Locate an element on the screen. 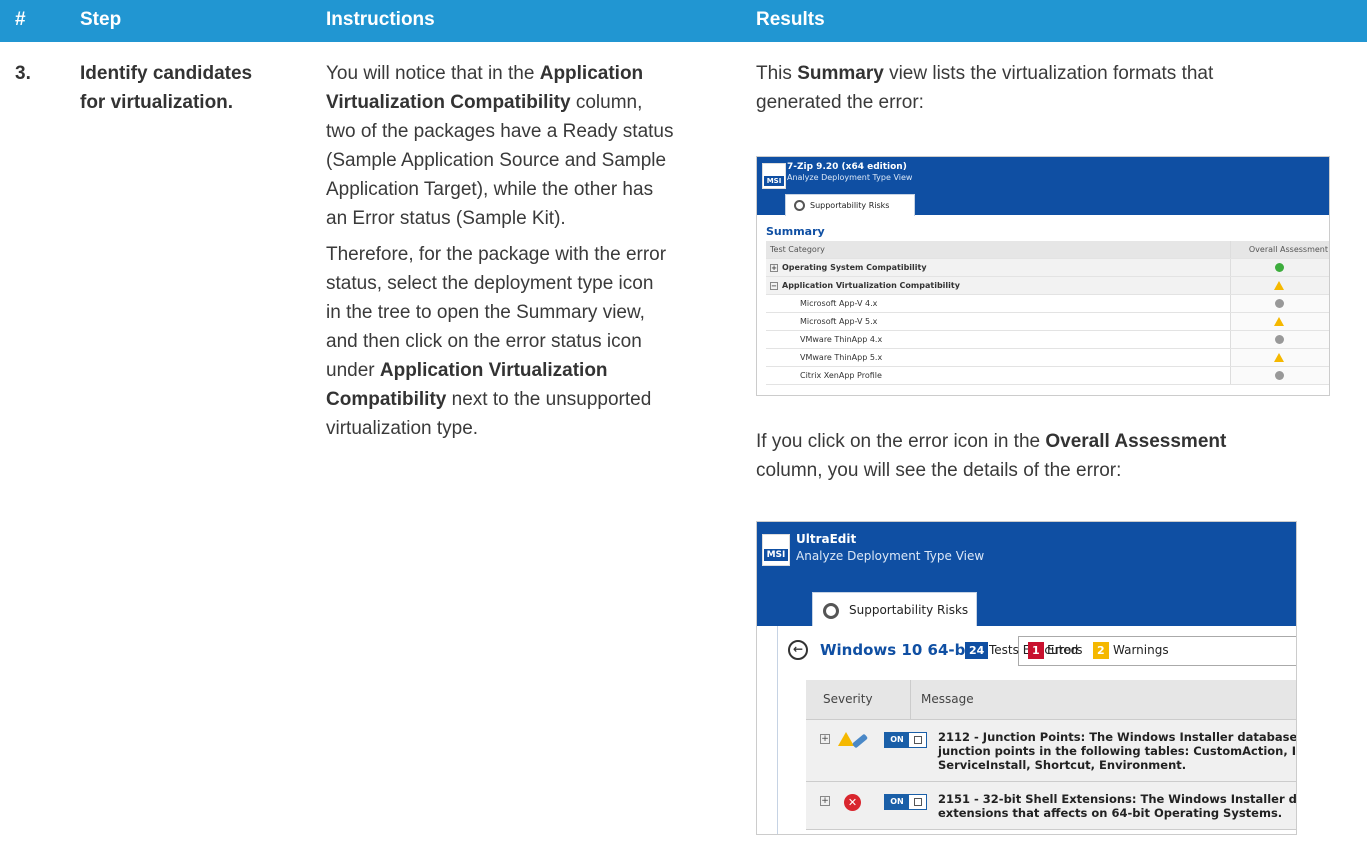 Image resolution: width=1367 pixels, height=861 pixels. text-run: Application Target), while the other has is located at coordinates (490, 189).